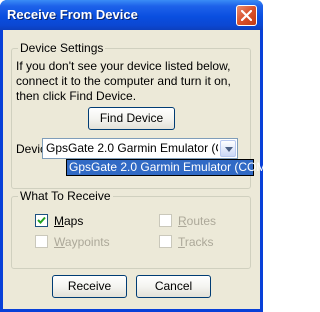  I want to click on device-option: GpsGate 2.0 Garmin Emulator (COM7), so click(172, 167).